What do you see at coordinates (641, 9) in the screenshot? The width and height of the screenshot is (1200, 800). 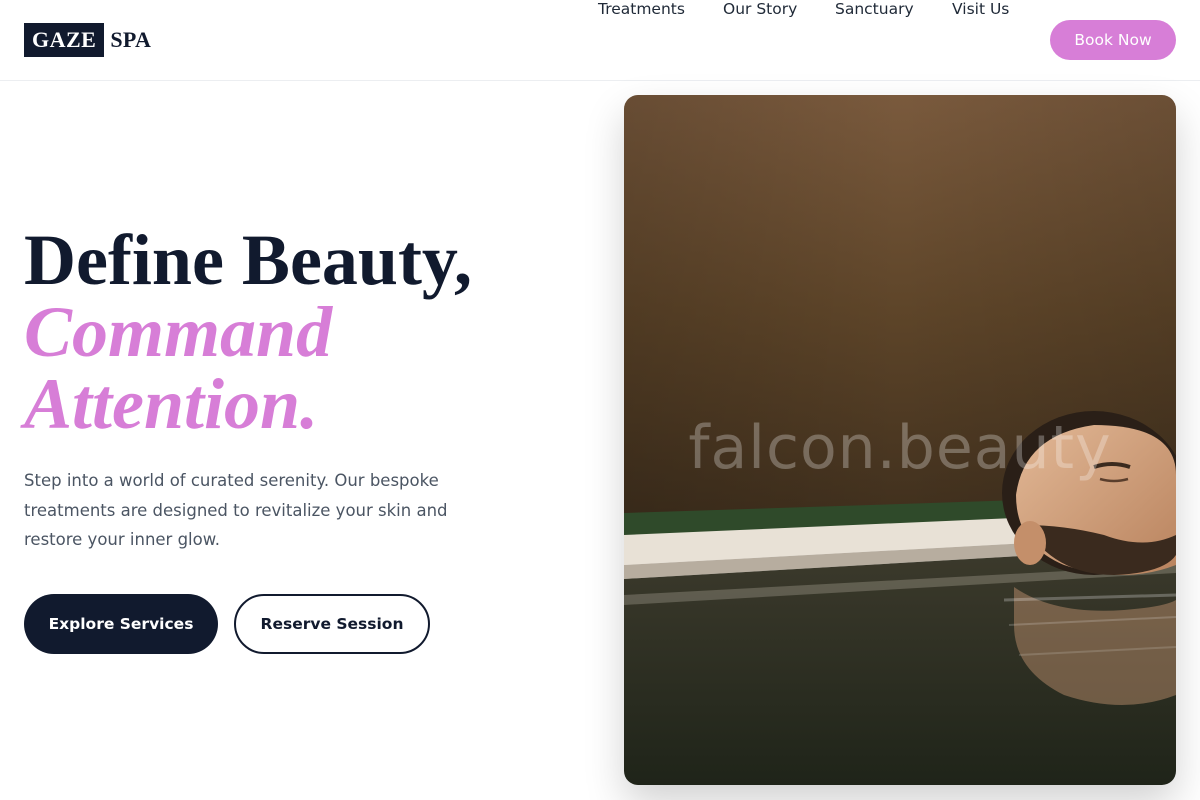 I see `nav-item-treatments: Treatments` at bounding box center [641, 9].